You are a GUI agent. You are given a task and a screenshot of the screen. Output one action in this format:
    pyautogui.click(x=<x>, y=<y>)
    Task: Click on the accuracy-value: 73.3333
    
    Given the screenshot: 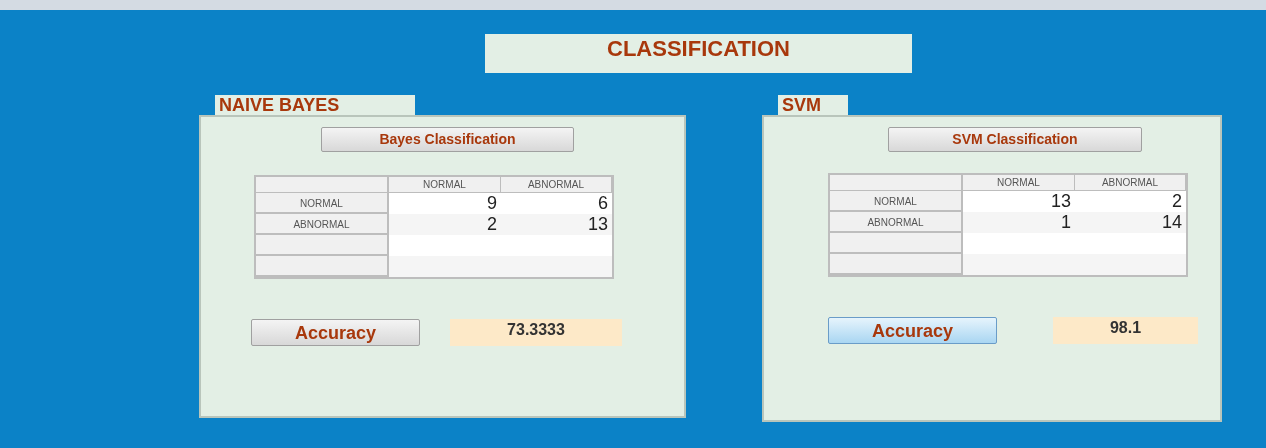 What is the action you would take?
    pyautogui.click(x=536, y=332)
    